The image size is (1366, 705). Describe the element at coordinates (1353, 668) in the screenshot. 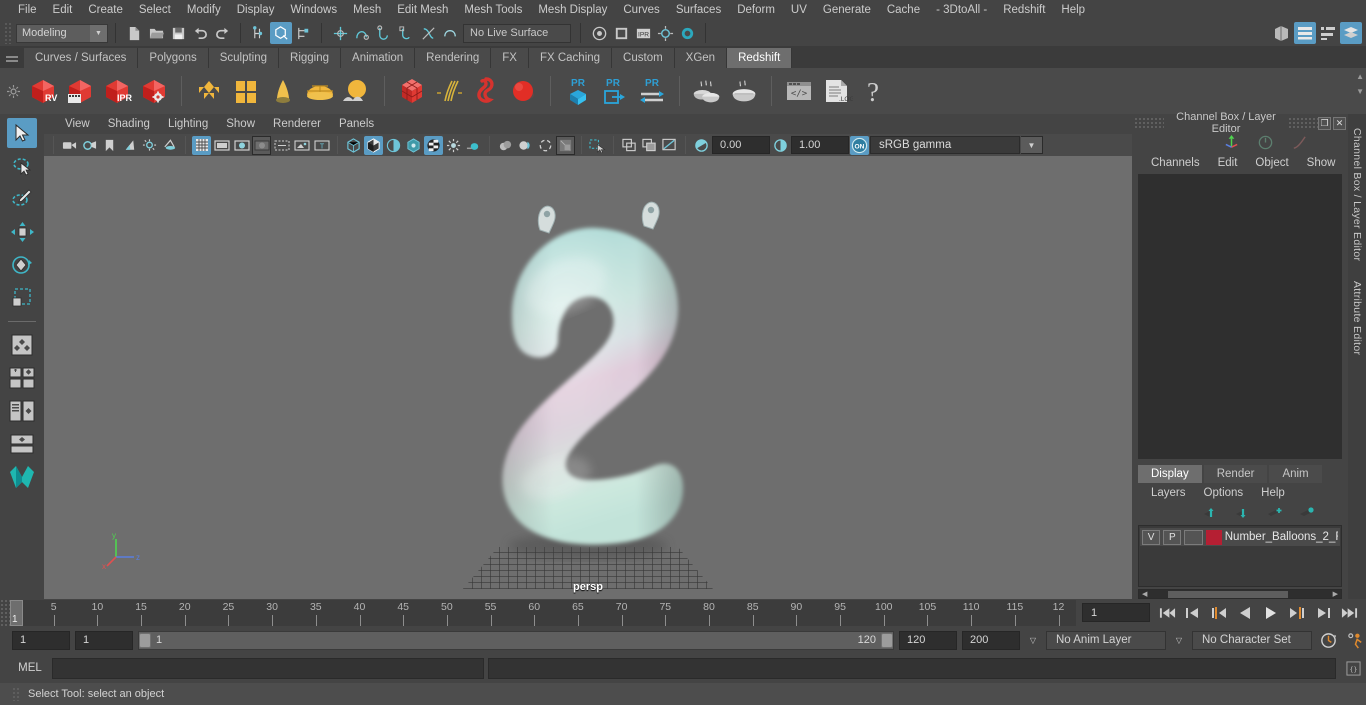

I see `script-editor-icon: {}` at that location.